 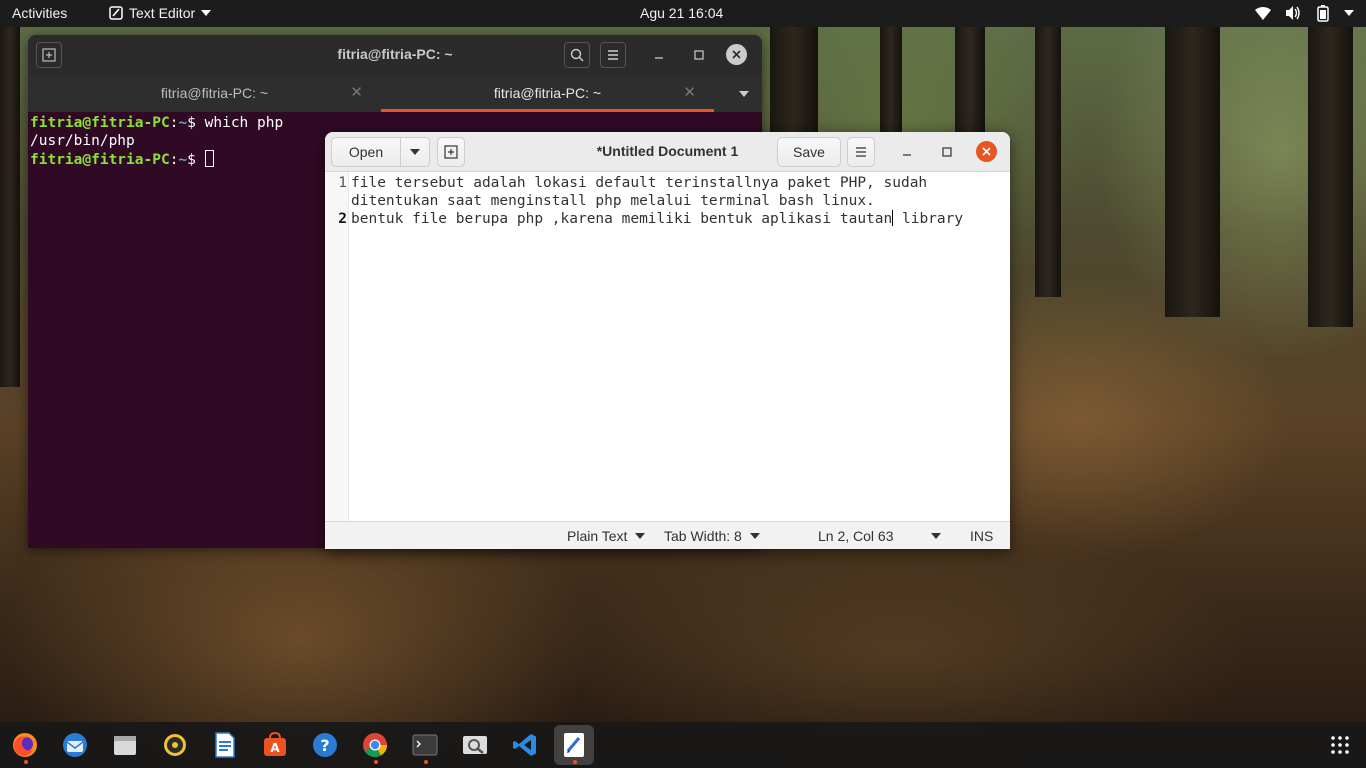 I want to click on show-applications-button, so click(x=1340, y=745).